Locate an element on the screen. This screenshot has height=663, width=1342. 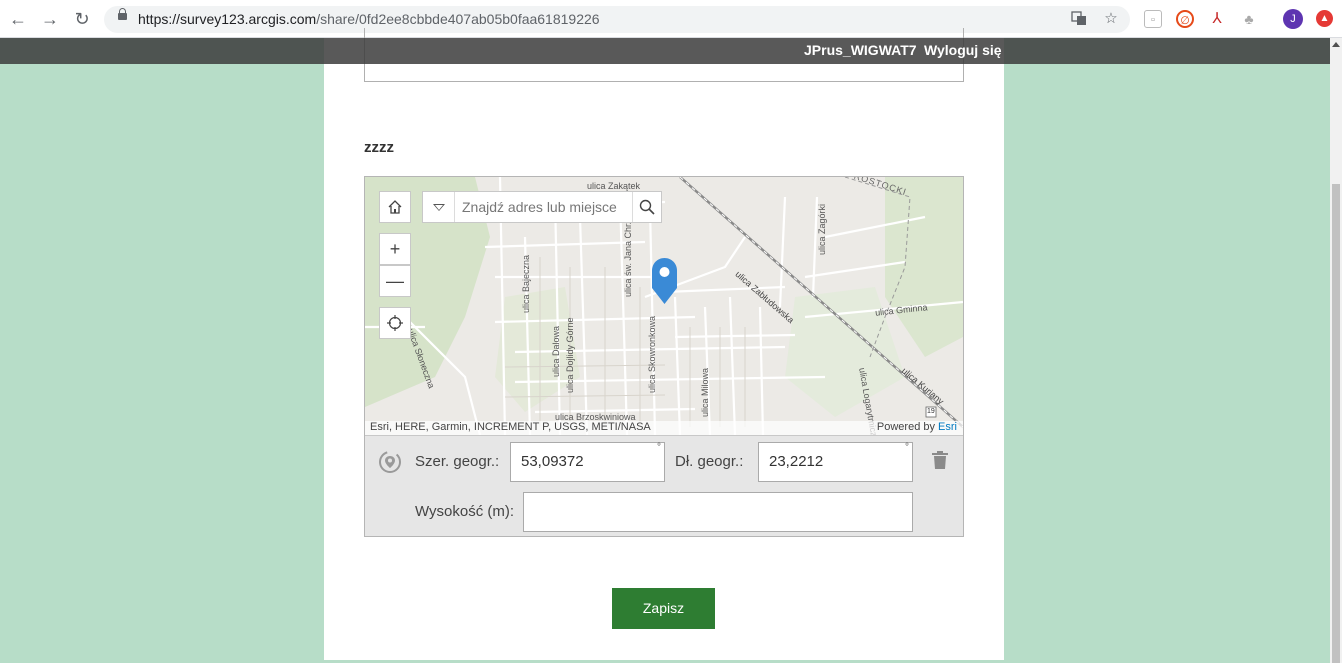
url-host: https://survey123.arcgis.com is located at coordinates (227, 19).